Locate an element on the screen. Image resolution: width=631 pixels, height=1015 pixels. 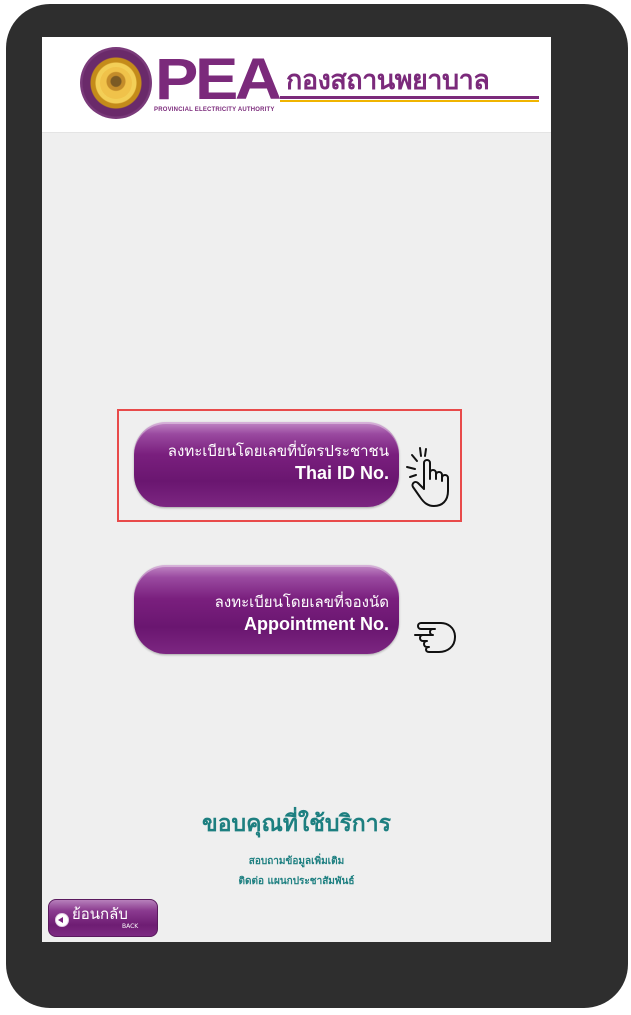
back-button-label: ย้อนกลับ is located at coordinates (100, 914).